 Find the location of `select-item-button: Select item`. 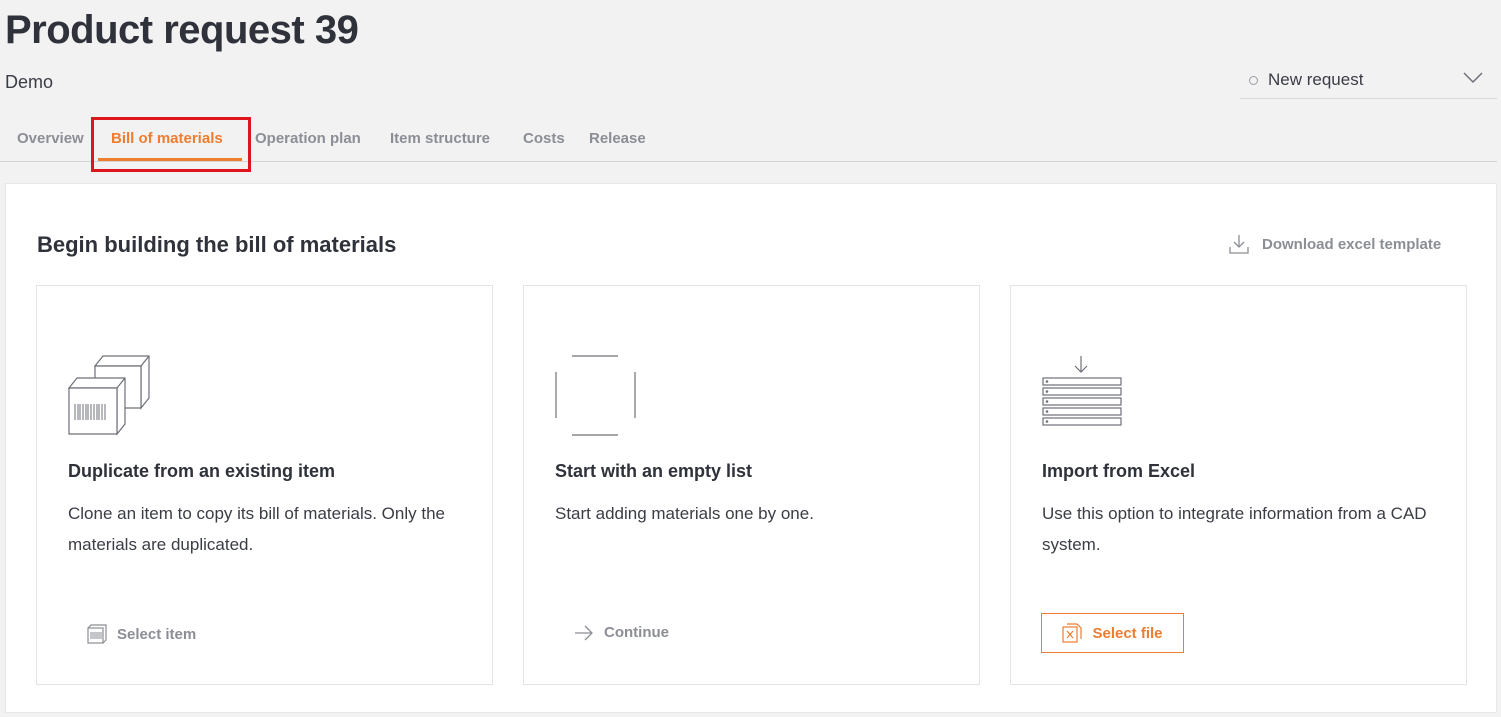

select-item-button: Select item is located at coordinates (141, 634).